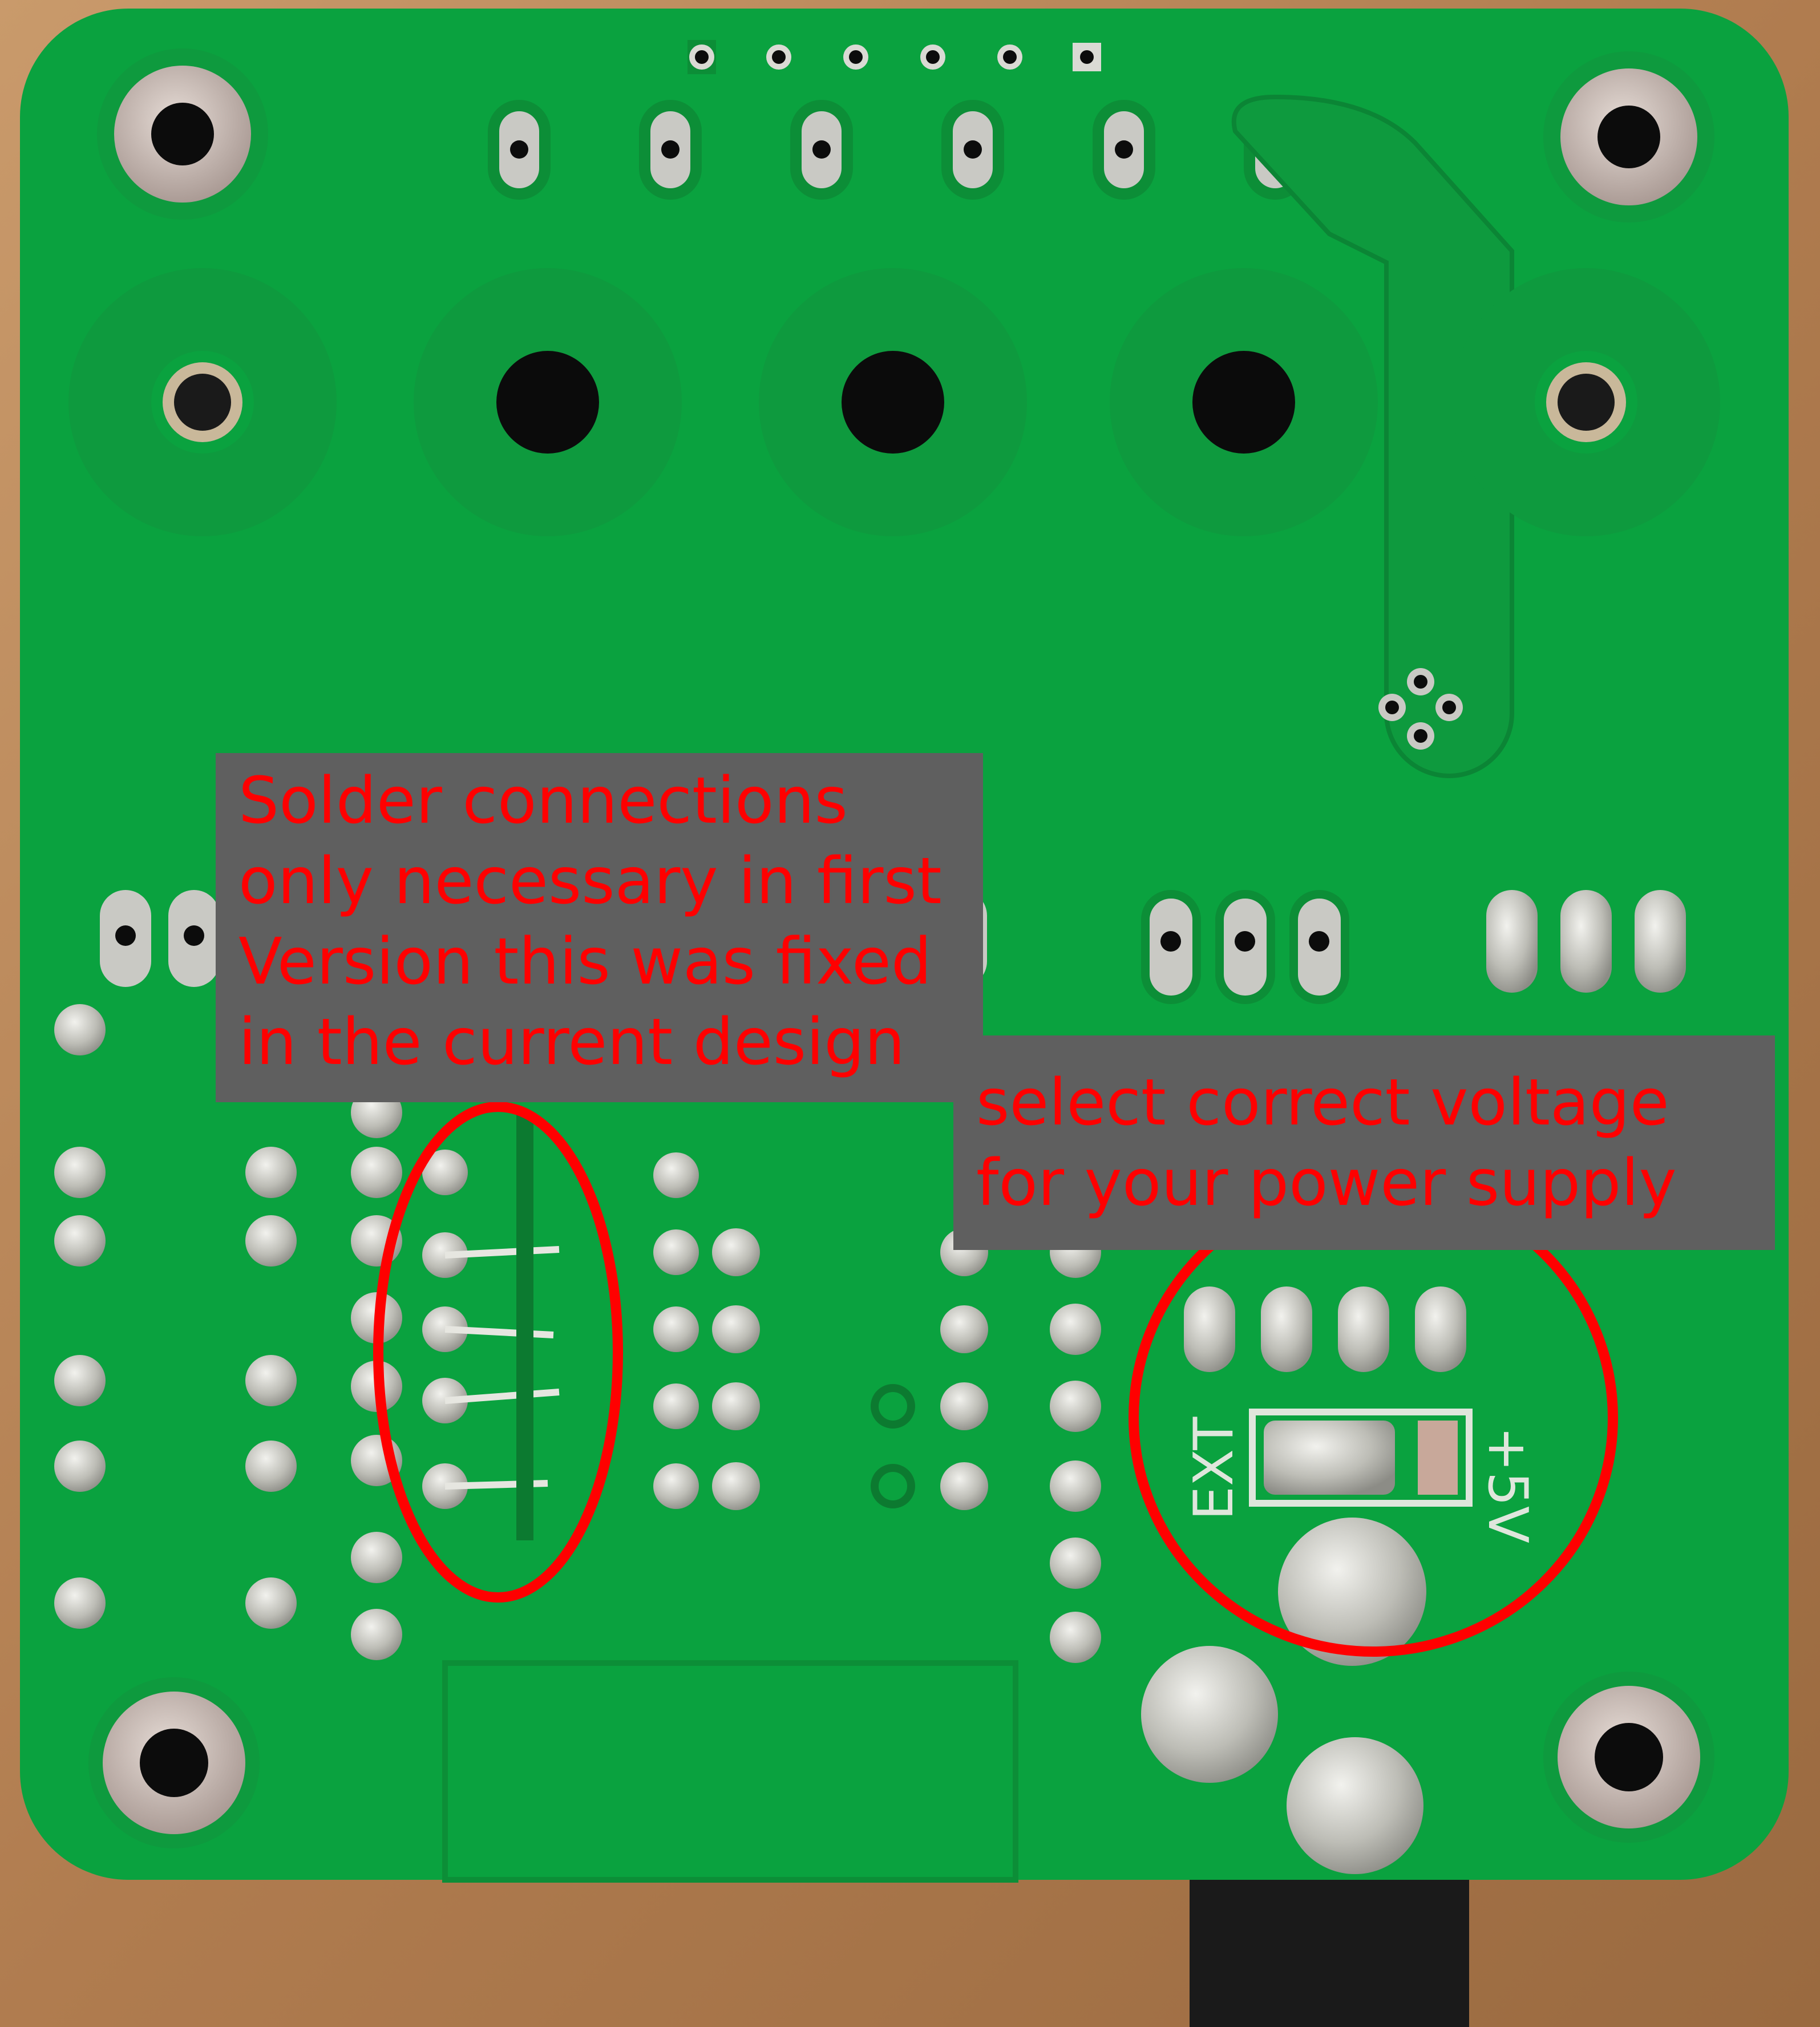 Image resolution: width=1820 pixels, height=2027 pixels. I want to click on voltage-note-line: for your power supply, so click(1326, 1183).